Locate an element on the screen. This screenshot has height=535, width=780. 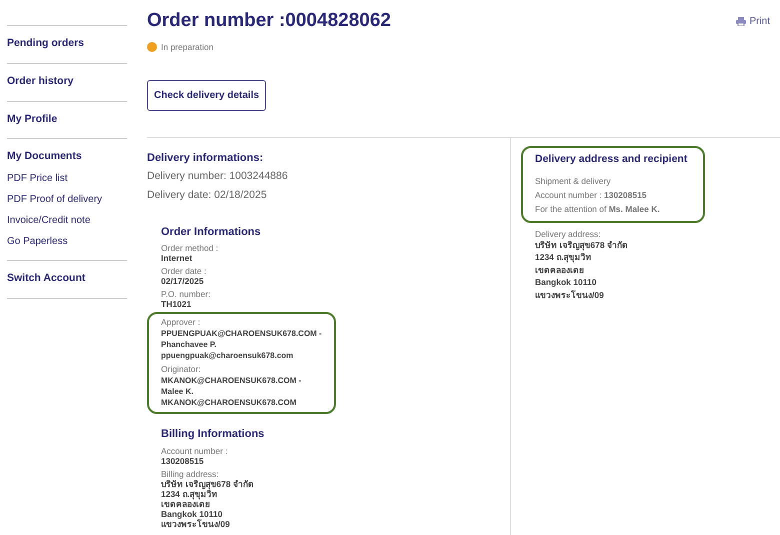
check-delivery-button: Check delivery details is located at coordinates (206, 95).